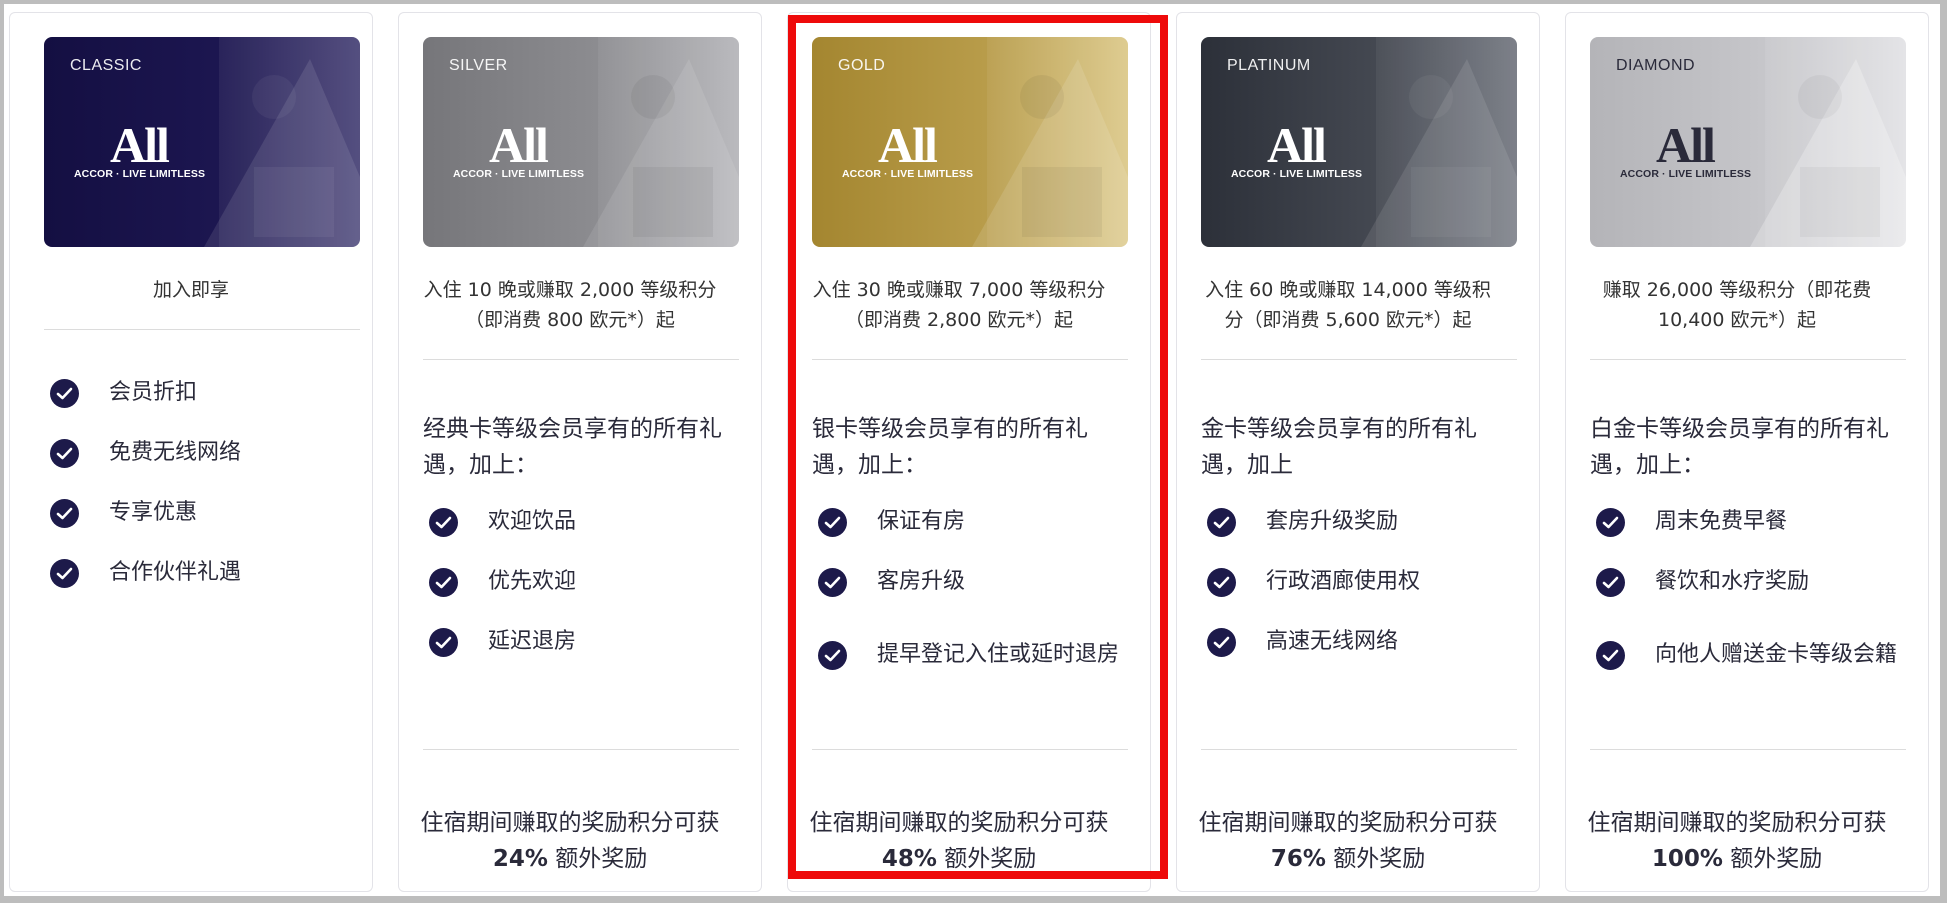  What do you see at coordinates (1348, 290) in the screenshot?
I see `requirement-line: 入住 60 晚或赚取 14,000 等级积` at bounding box center [1348, 290].